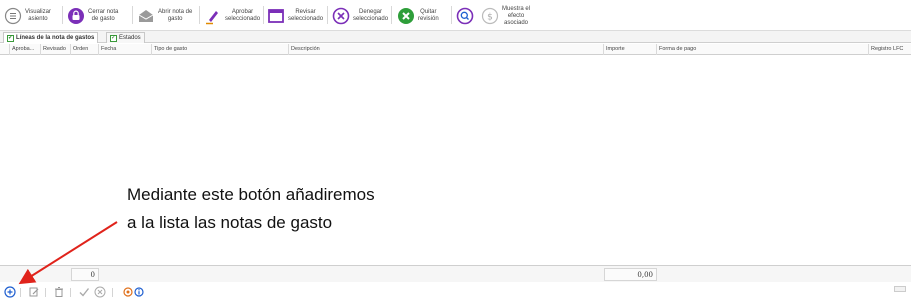 Image resolution: width=911 pixels, height=301 pixels. I want to click on deny-circle-icon, so click(341, 16).